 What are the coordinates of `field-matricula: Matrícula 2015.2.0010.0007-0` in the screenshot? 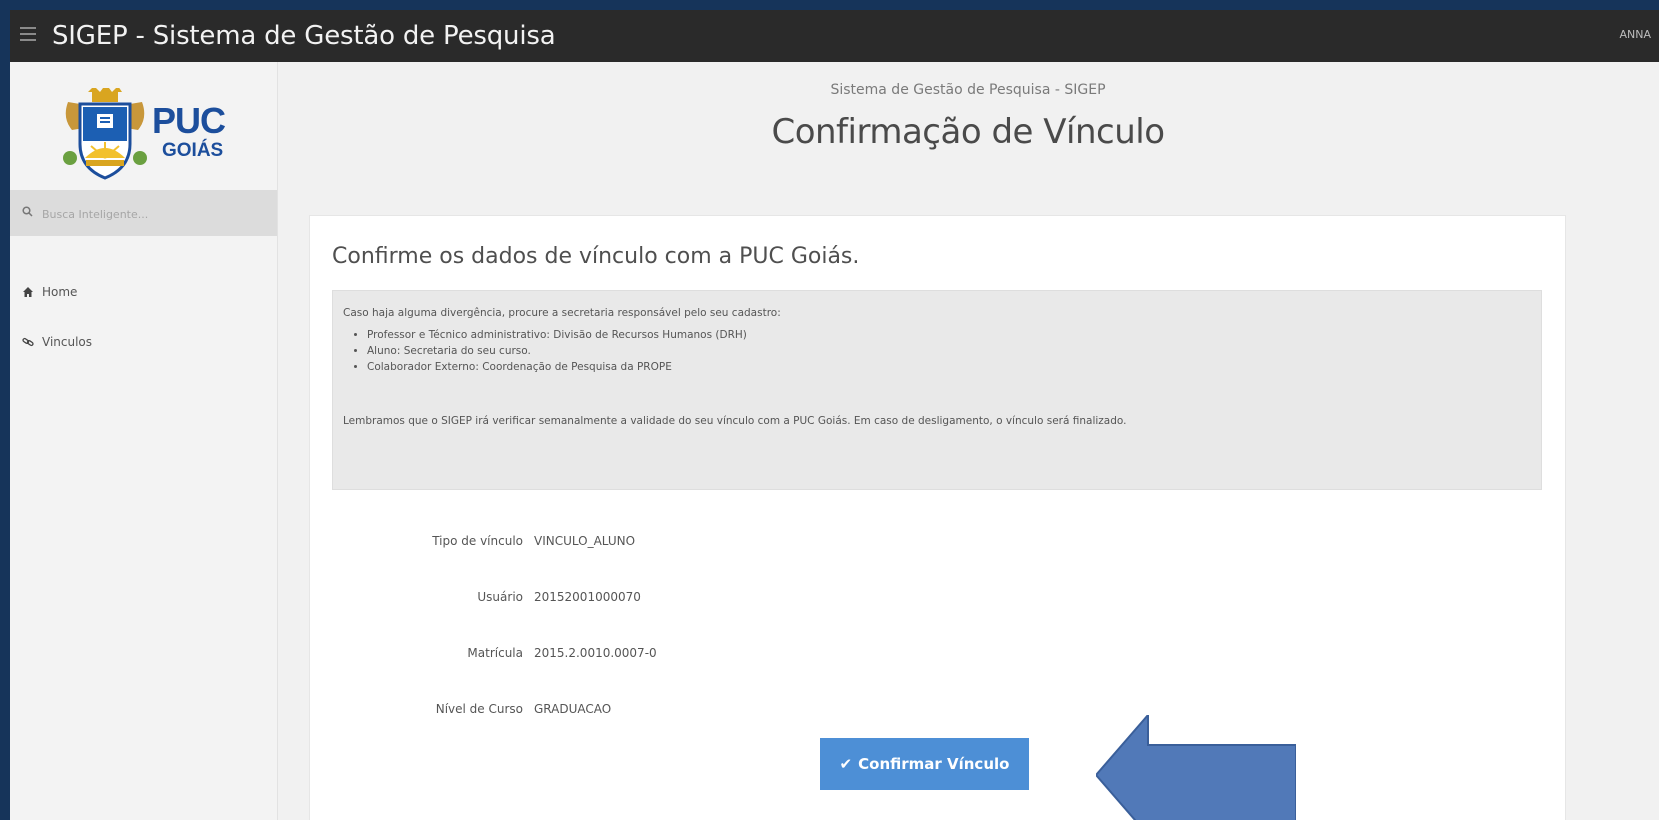 It's located at (710, 654).